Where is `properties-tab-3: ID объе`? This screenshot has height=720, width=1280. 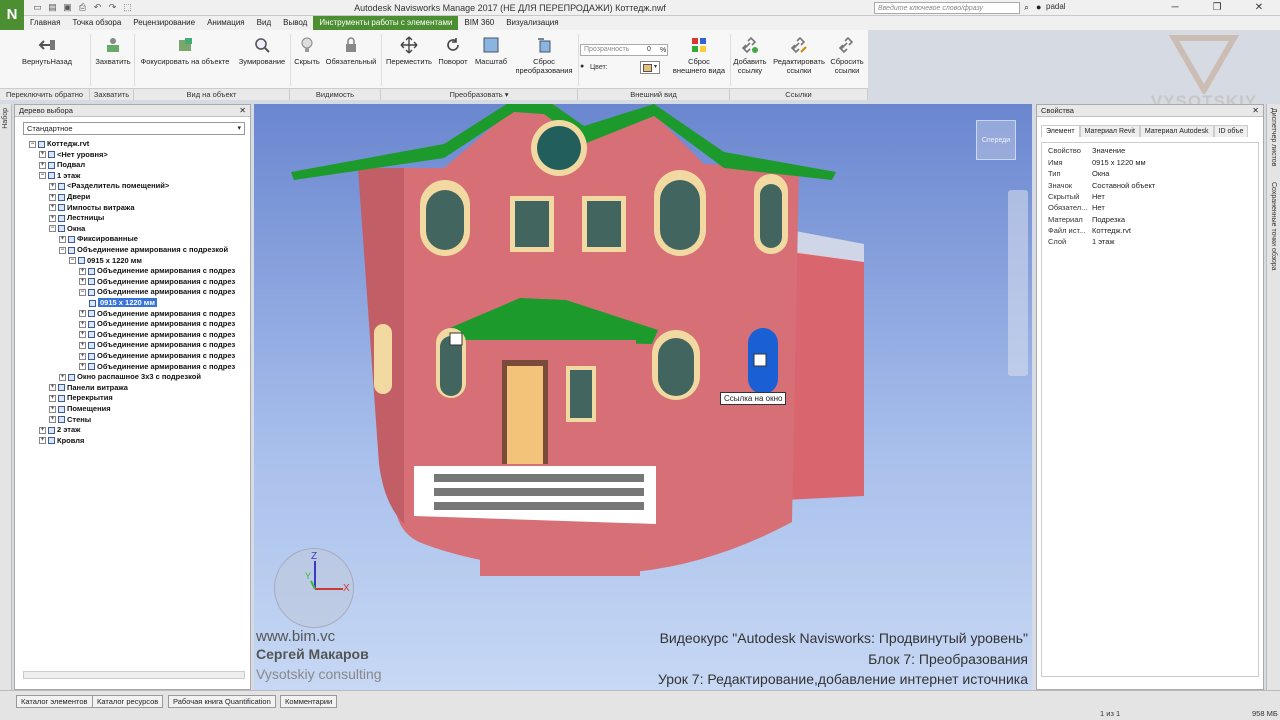
properties-tab-3: ID объе is located at coordinates (1231, 131).